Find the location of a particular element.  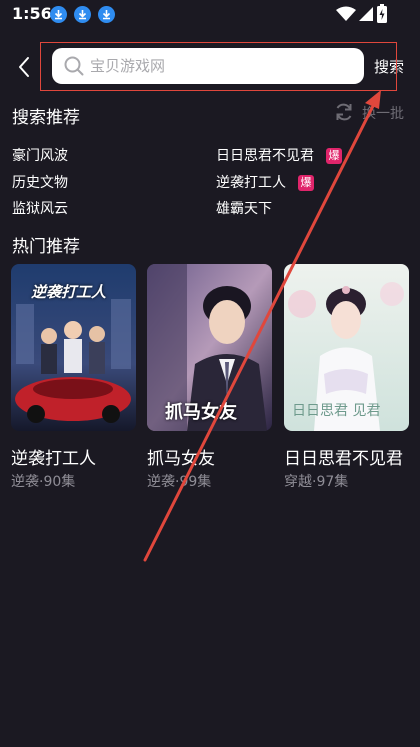

search-button: 搜索 is located at coordinates (389, 66).